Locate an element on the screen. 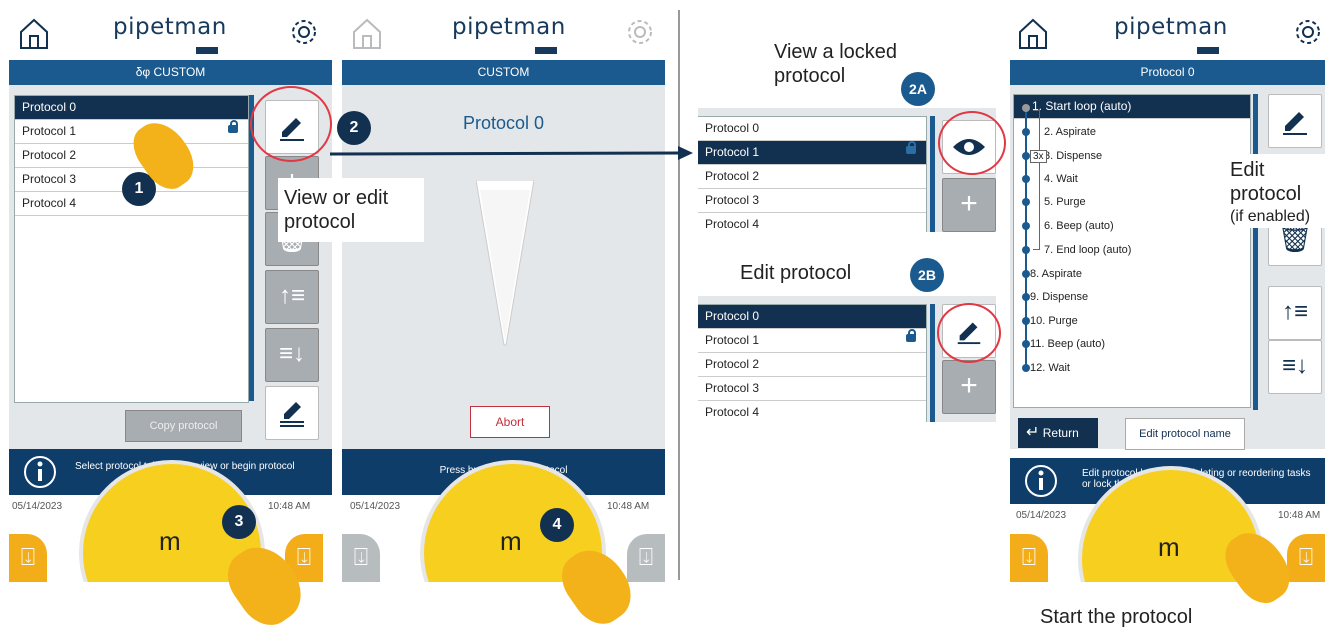 This screenshot has height=636, width=1325. protocol-title: Protocol 0 is located at coordinates (503, 123).